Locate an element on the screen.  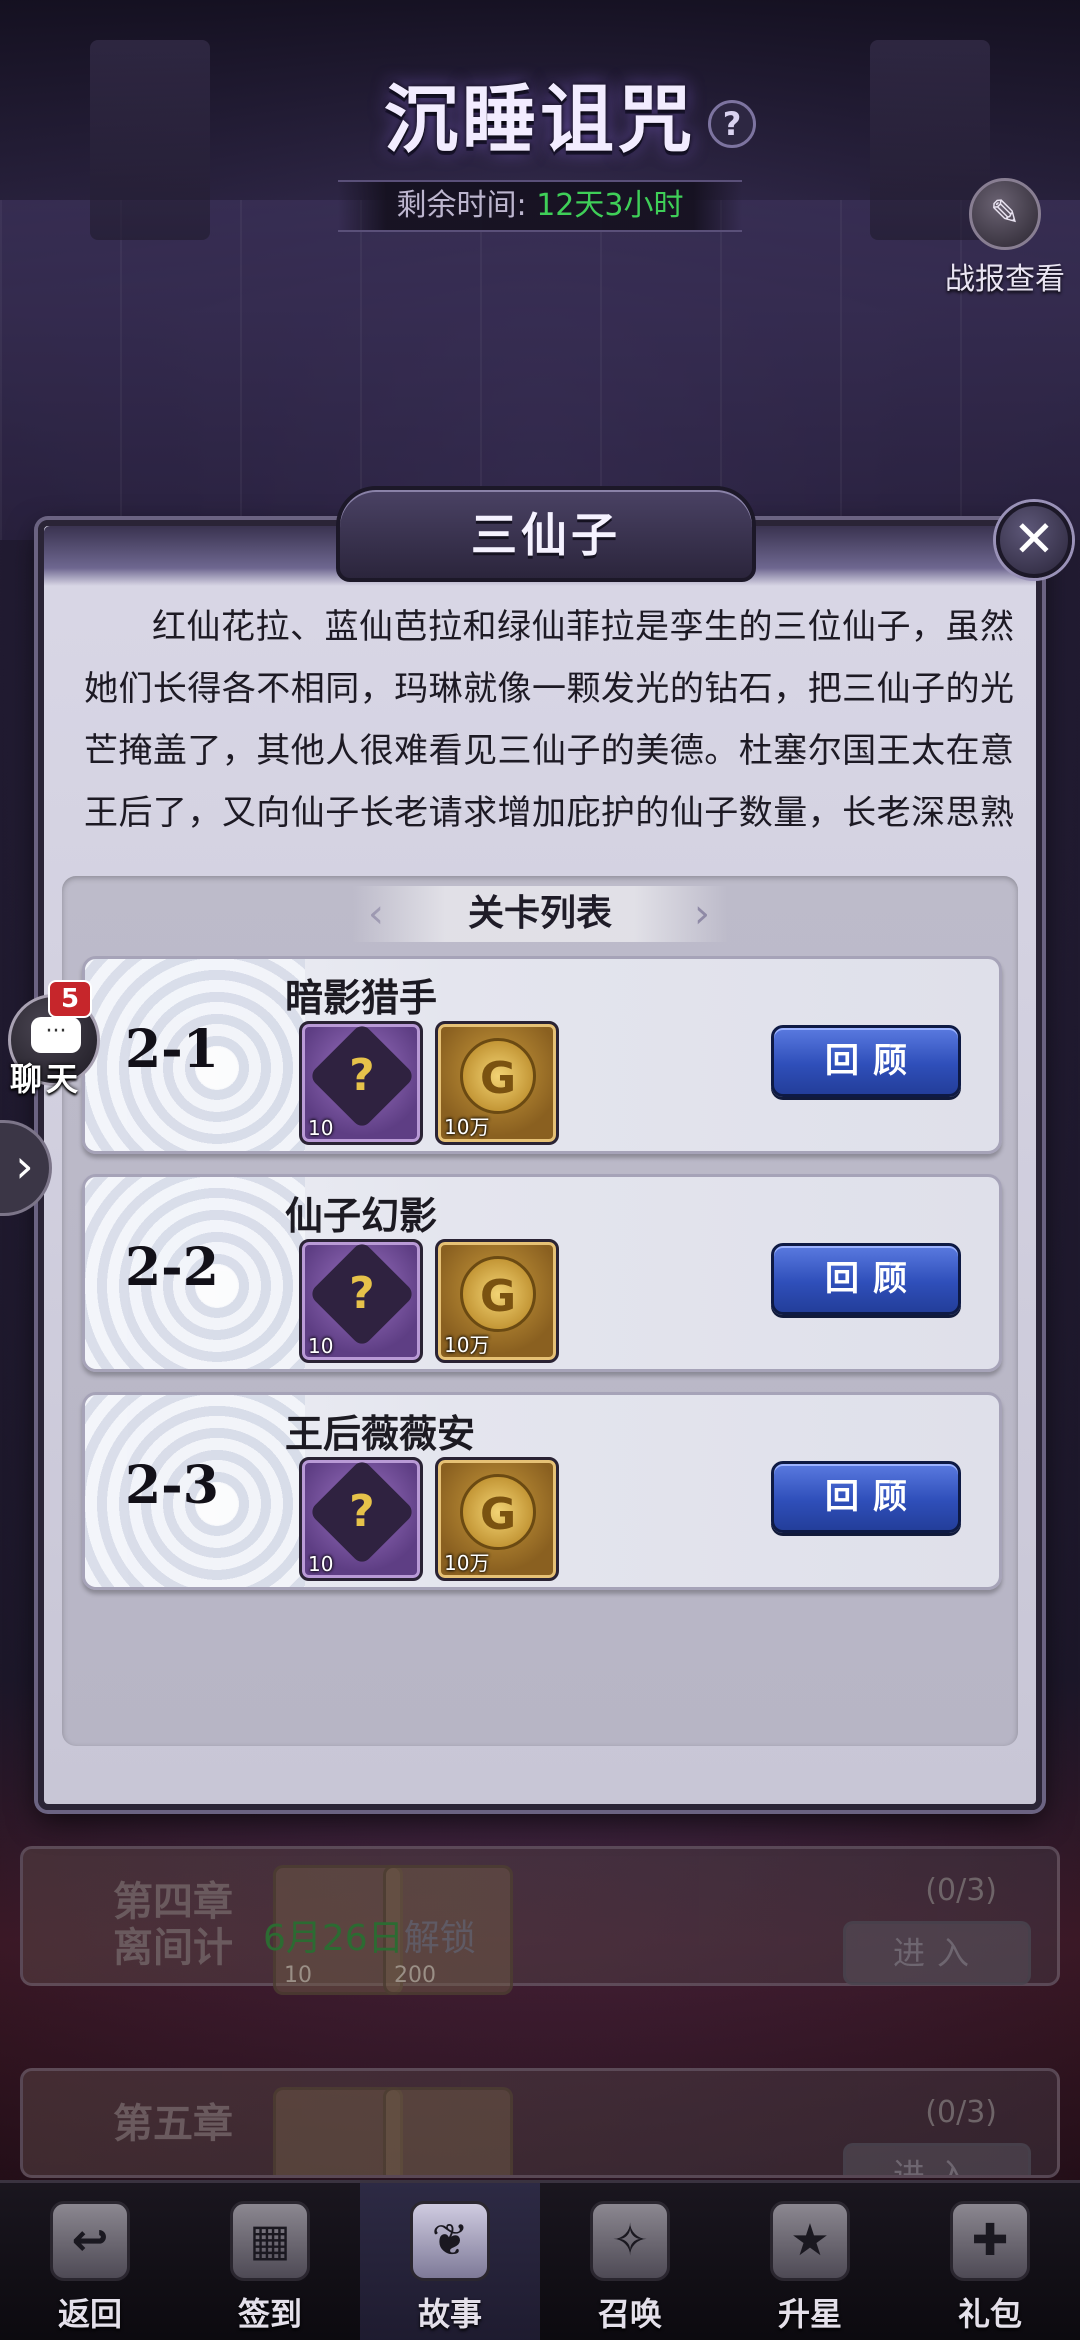
bottom-nav: ↩ 返回 ▦ 签到 ❦ 故事 ✧ 召唤 ★ 升星 ✚ 礼包 is located at coordinates (540, 2260).